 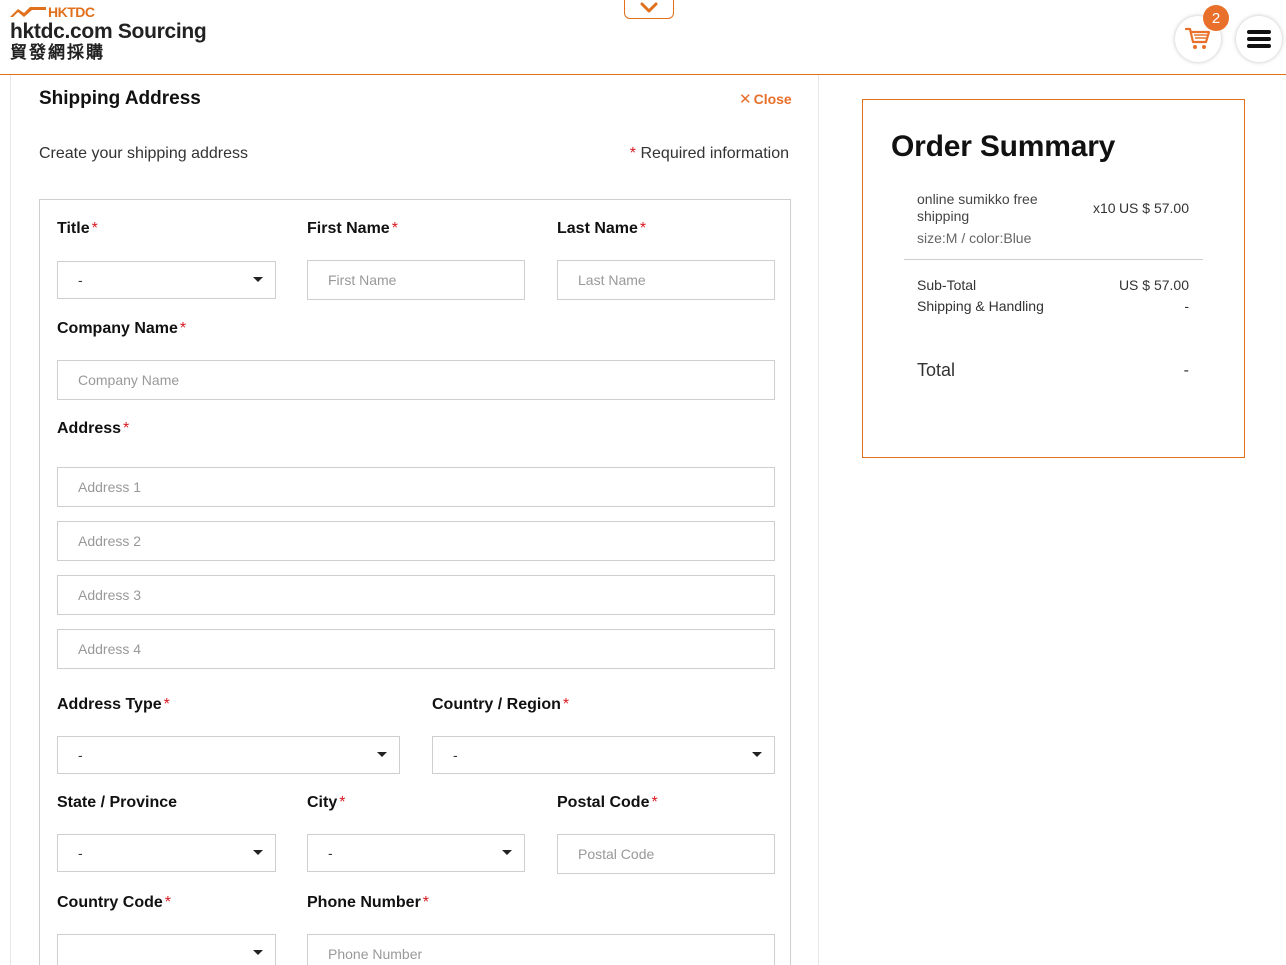 I want to click on address-type-label: Address Type *, so click(x=113, y=704).